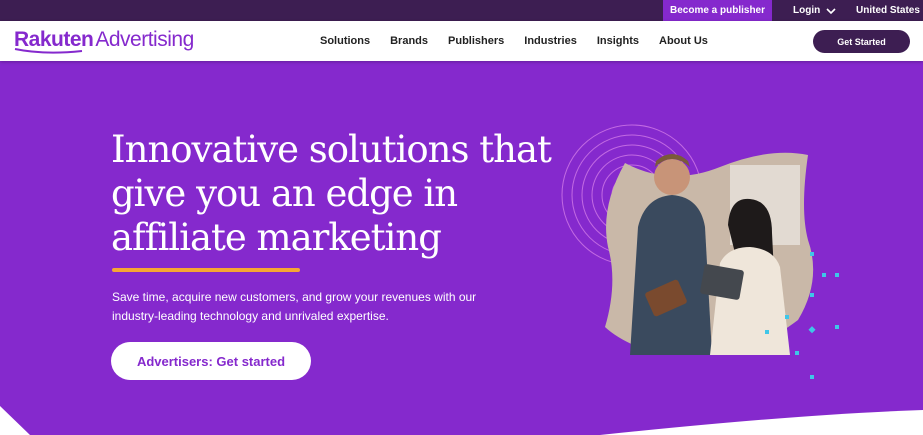  What do you see at coordinates (461, 420) in the screenshot?
I see `bottom-wave` at bounding box center [461, 420].